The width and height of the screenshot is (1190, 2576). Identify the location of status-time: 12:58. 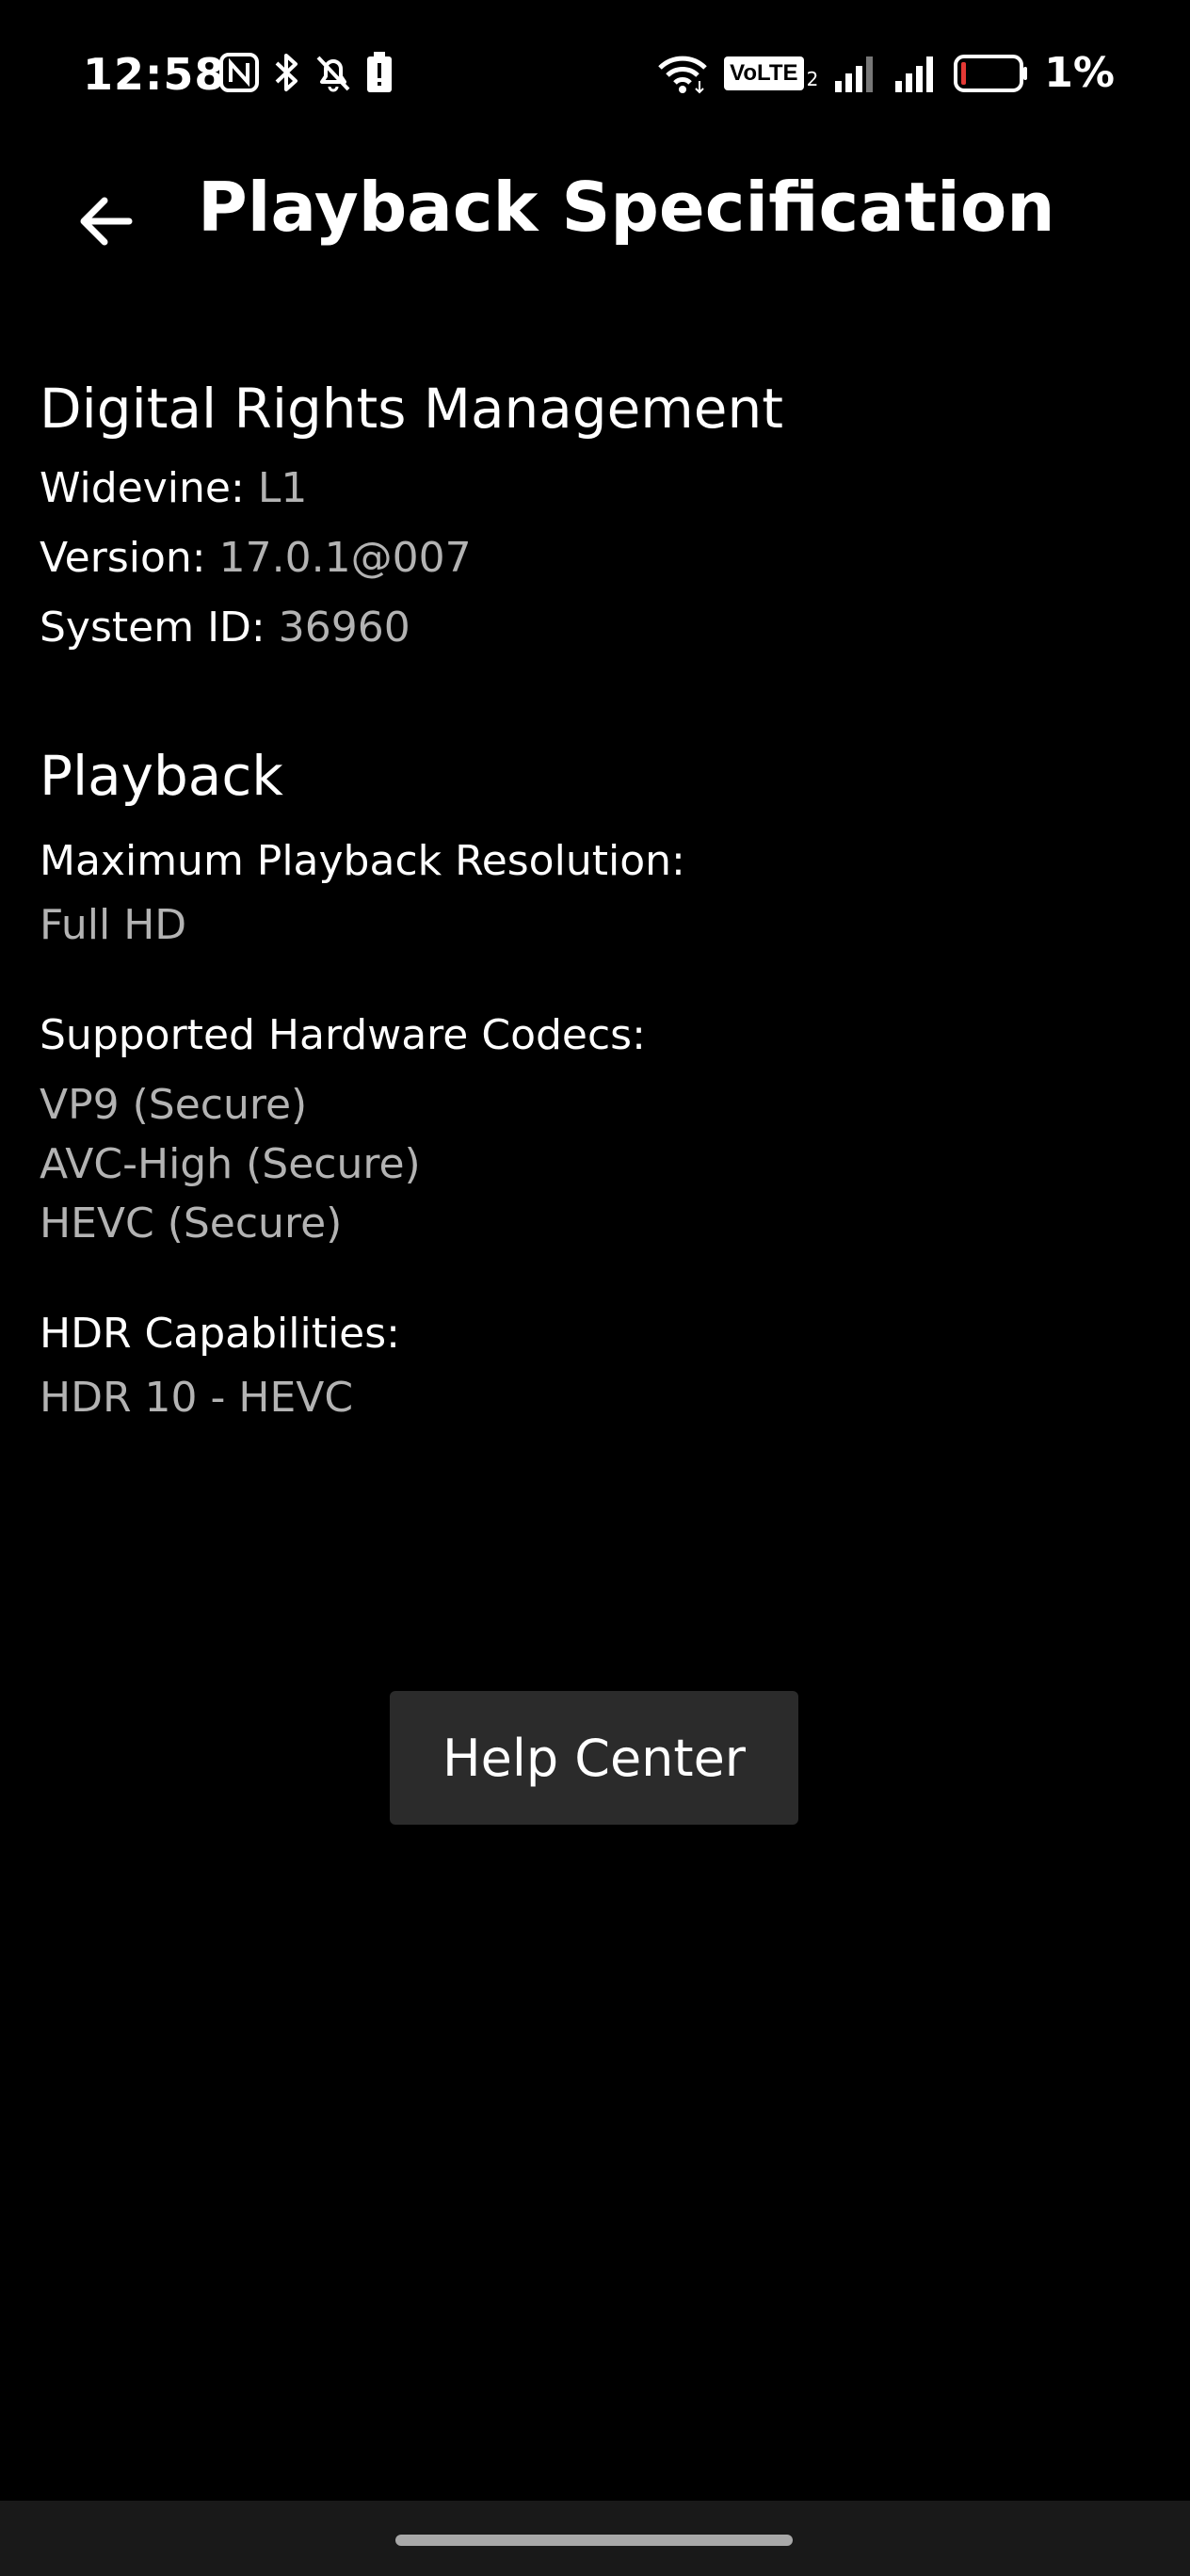
(154, 74).